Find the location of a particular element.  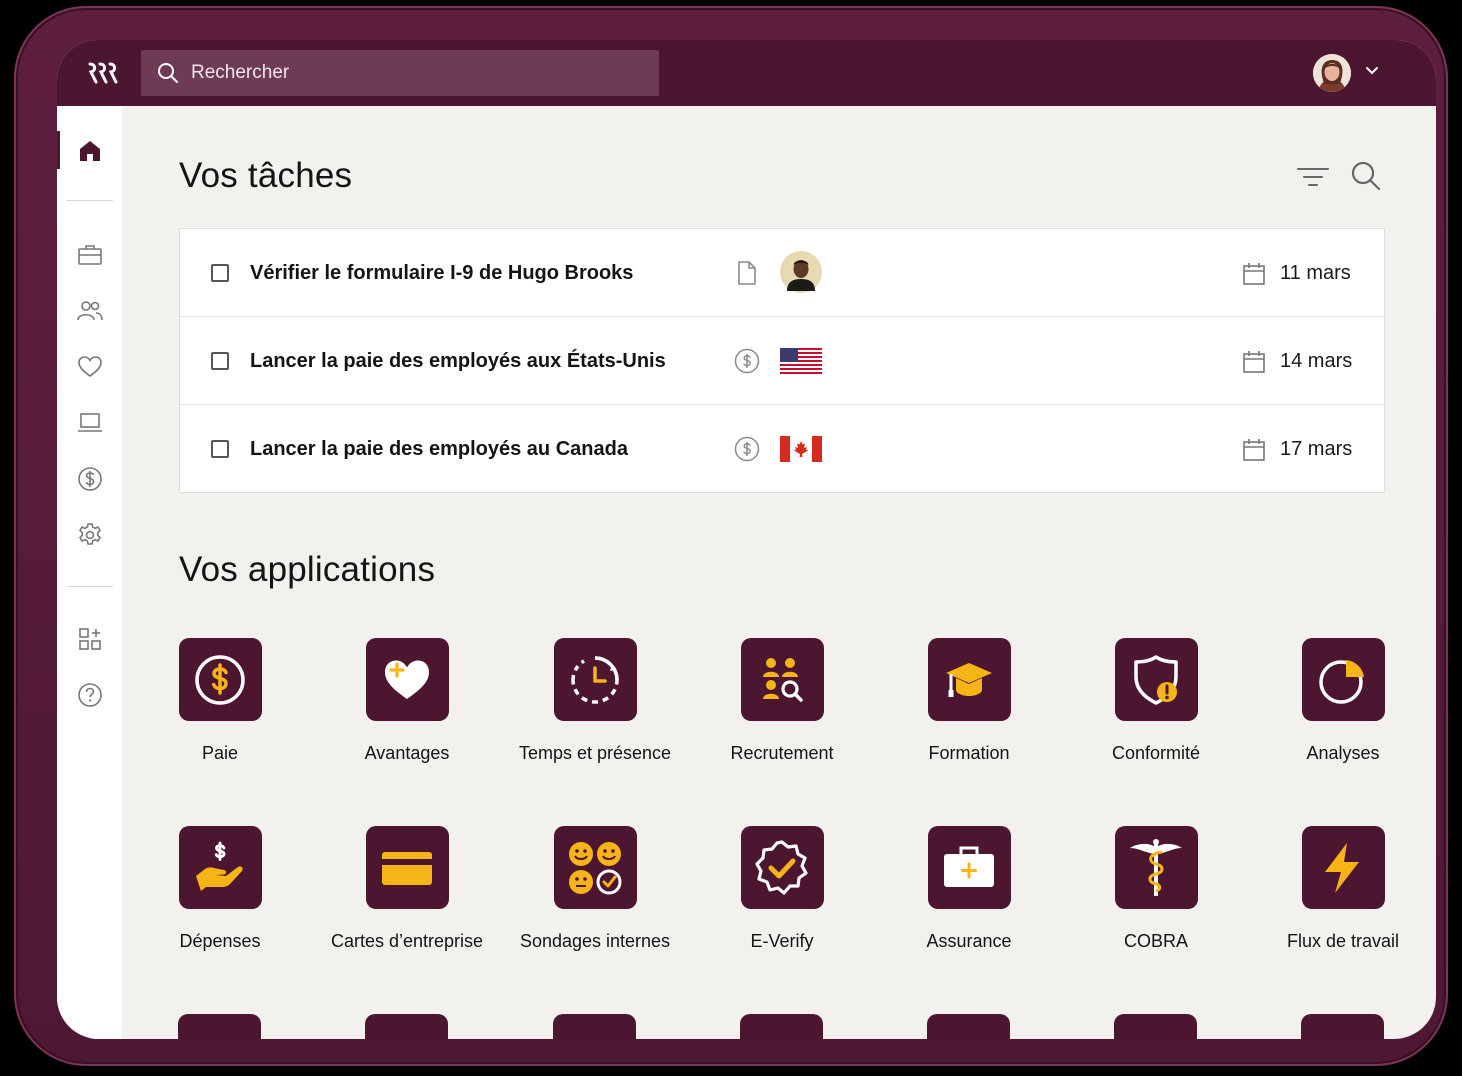

app-training: Formation is located at coordinates (969, 701).